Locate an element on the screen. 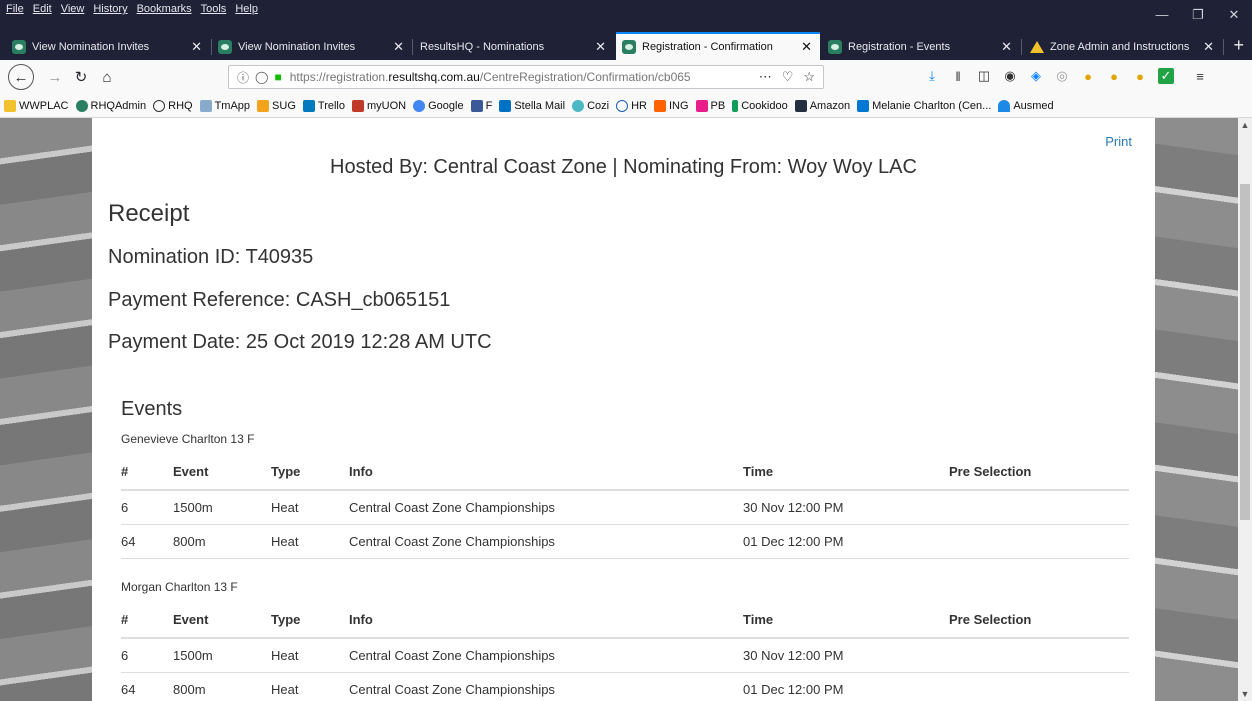  sidebar-icon: ◫ is located at coordinates (984, 76).